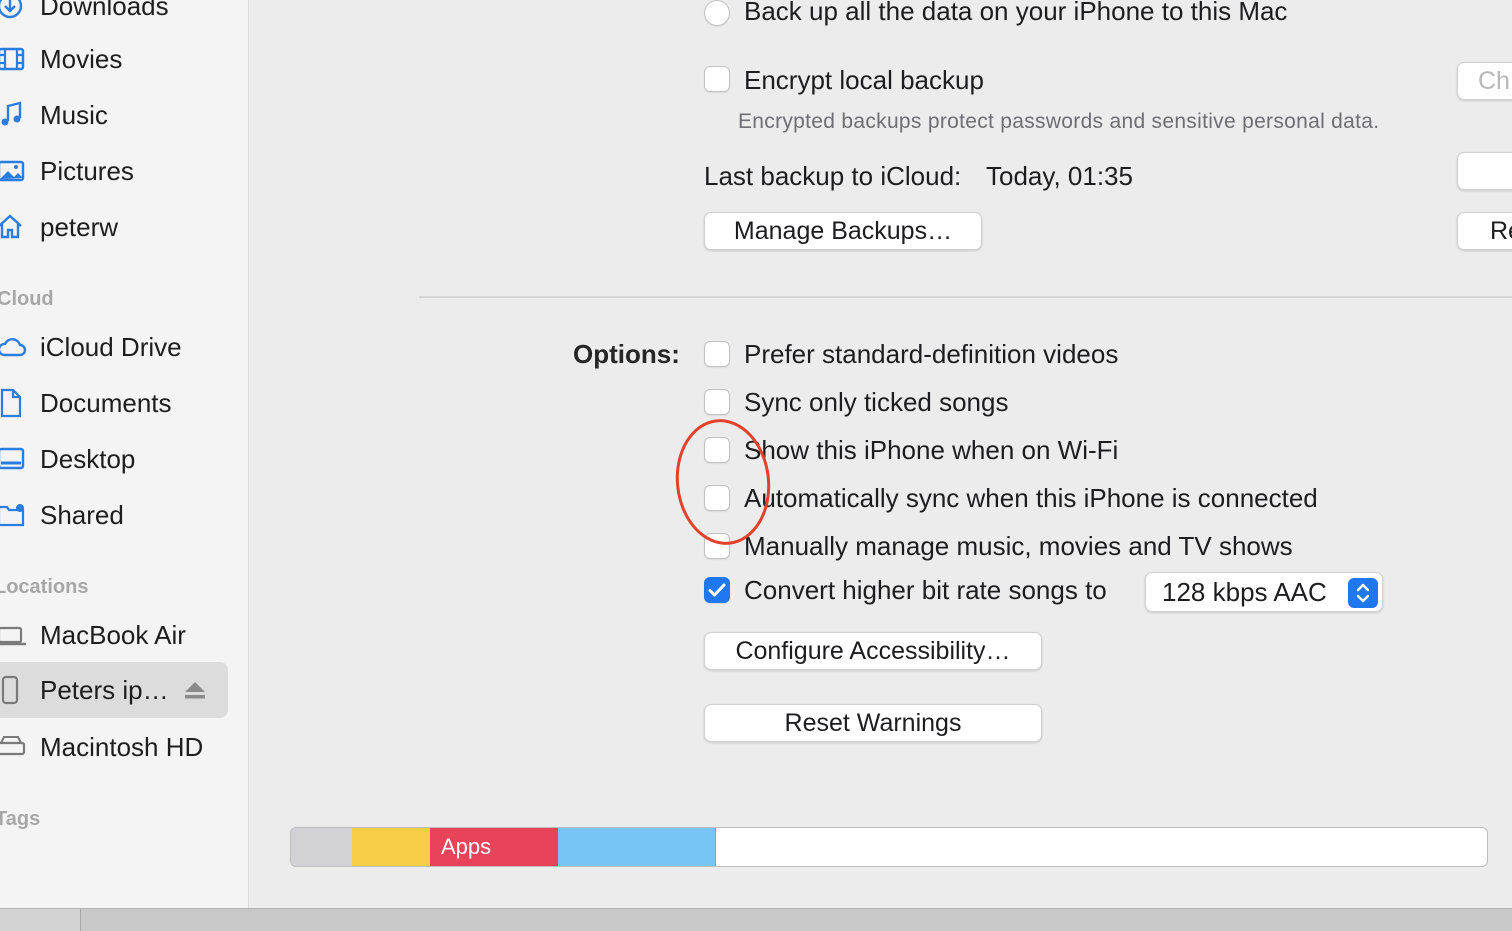 The width and height of the screenshot is (1512, 931). What do you see at coordinates (965, 297) in the screenshot?
I see `section-divider` at bounding box center [965, 297].